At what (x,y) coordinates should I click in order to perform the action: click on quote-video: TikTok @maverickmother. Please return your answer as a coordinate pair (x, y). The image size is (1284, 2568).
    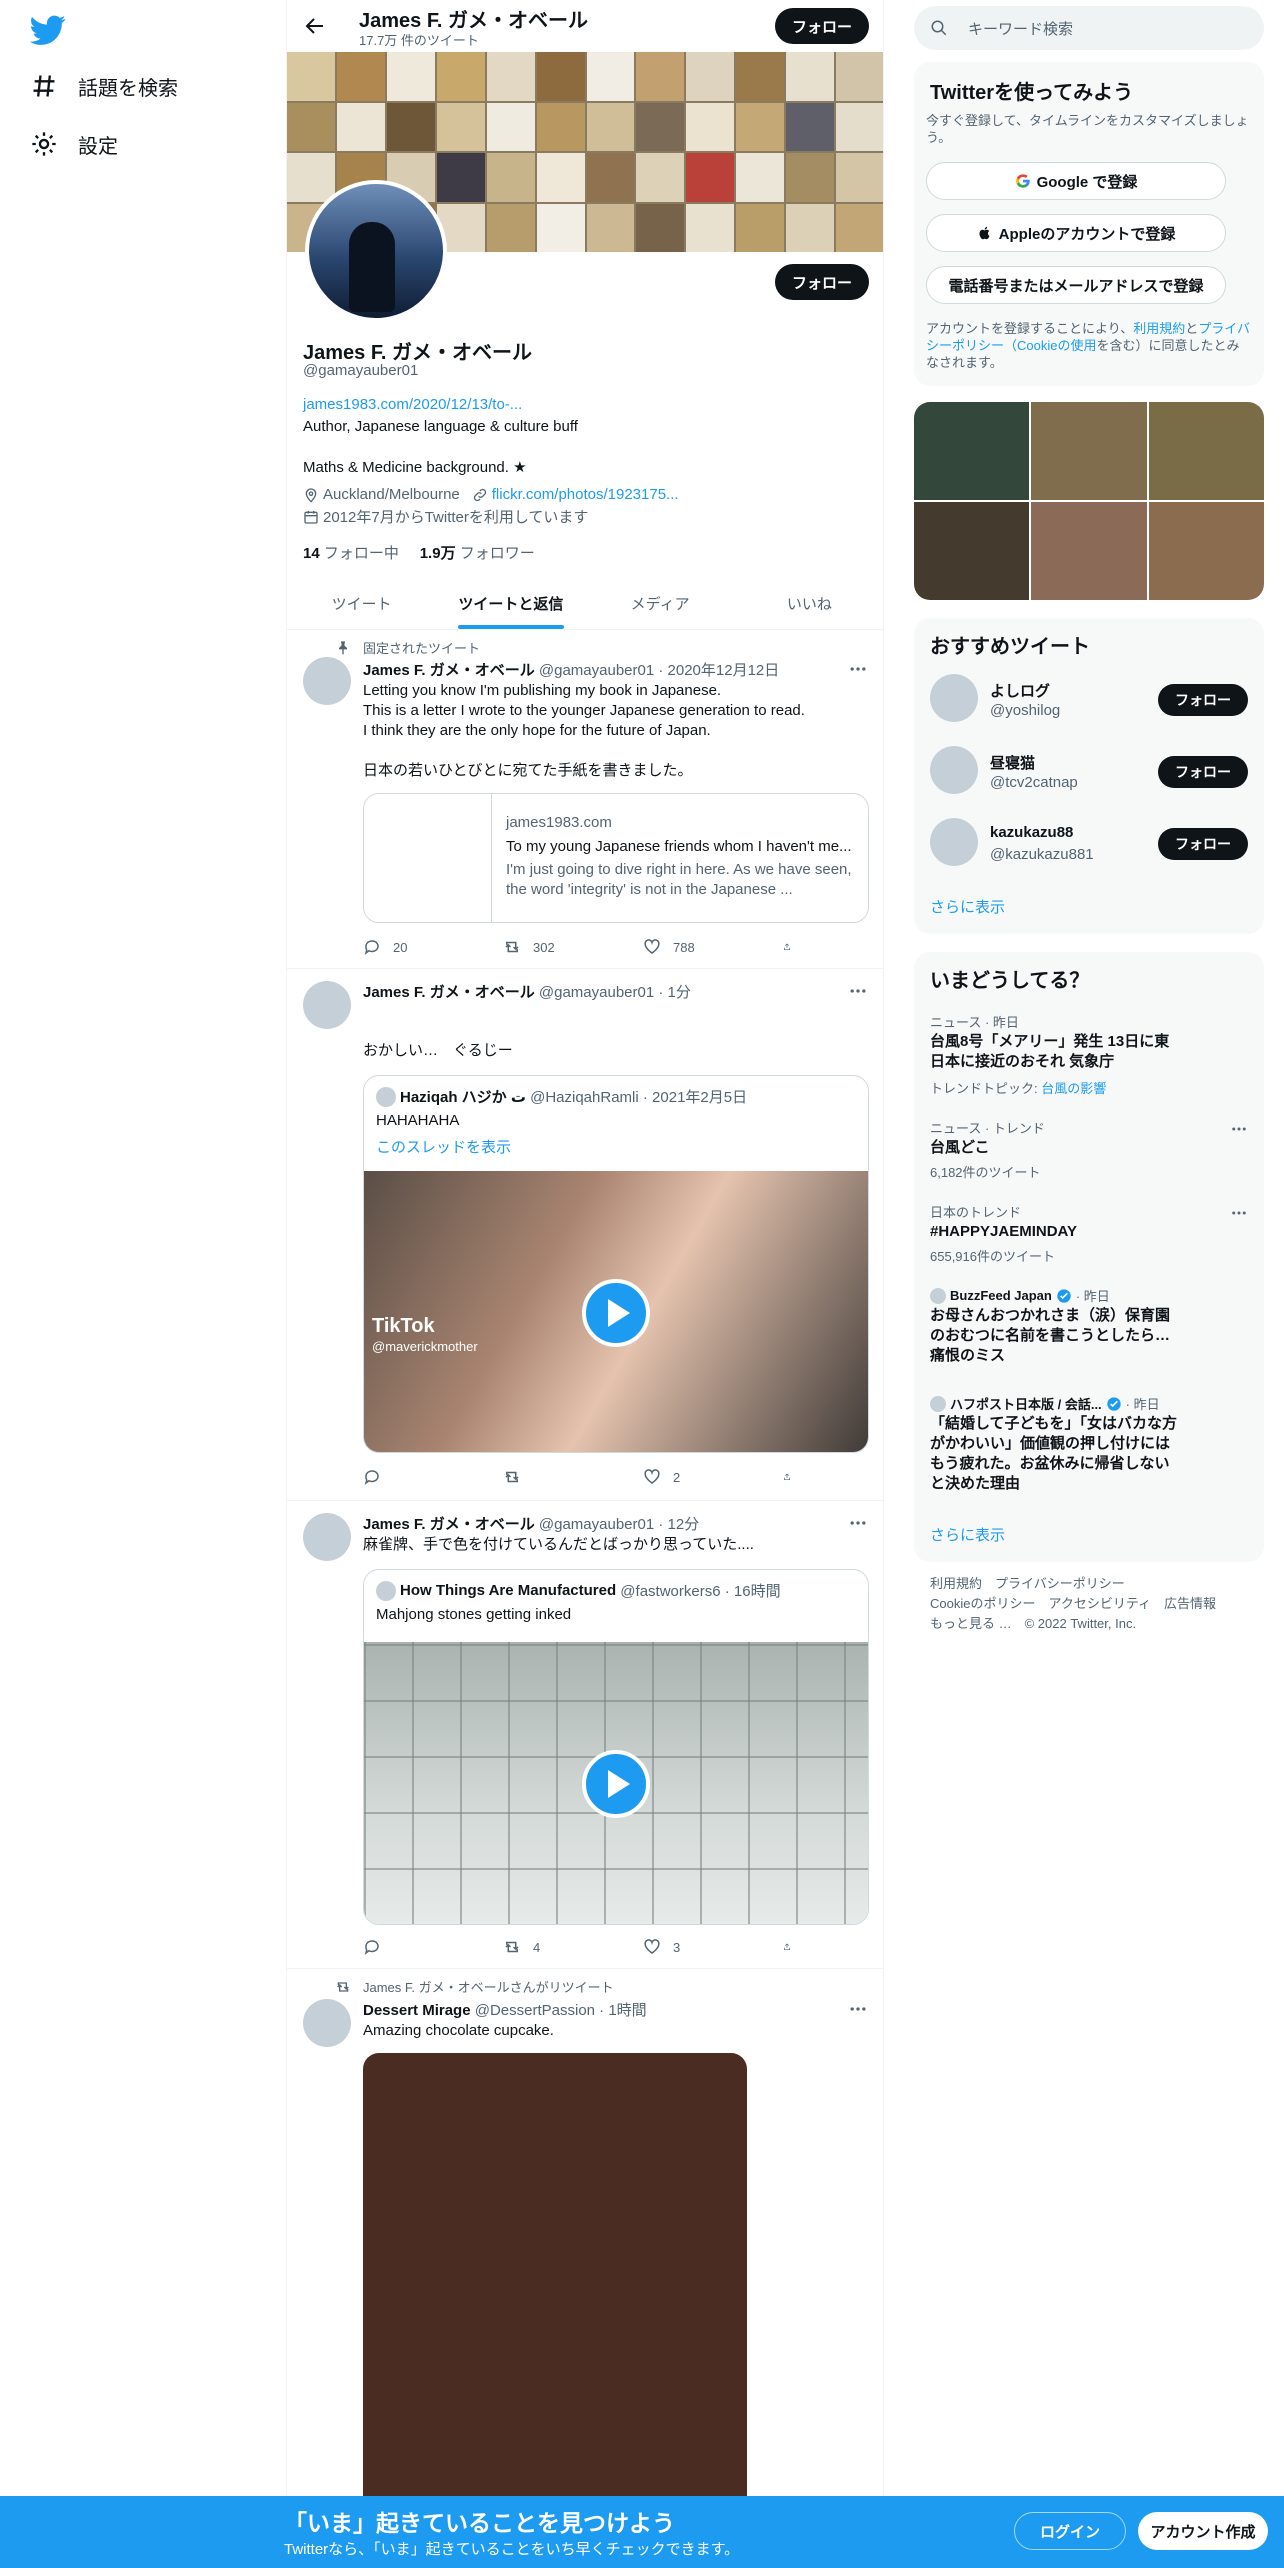
    Looking at the image, I should click on (616, 1311).